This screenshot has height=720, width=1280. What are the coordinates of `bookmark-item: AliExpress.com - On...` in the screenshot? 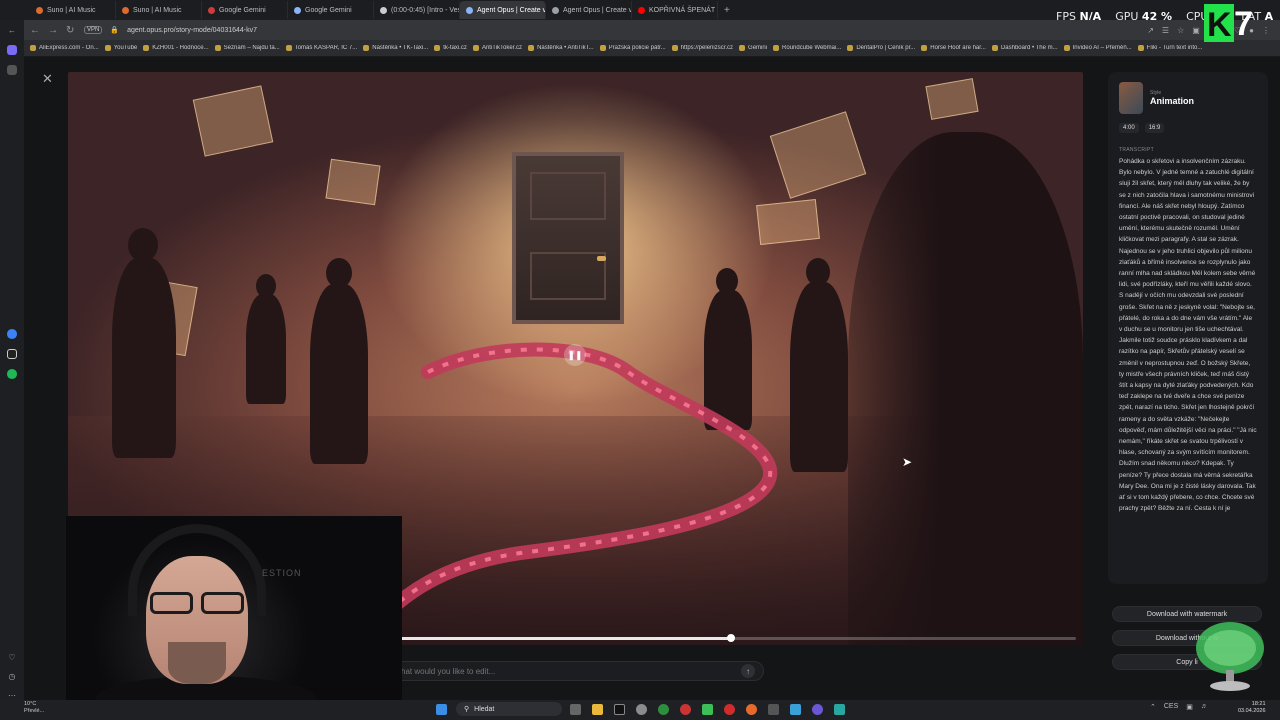 It's located at (64, 48).